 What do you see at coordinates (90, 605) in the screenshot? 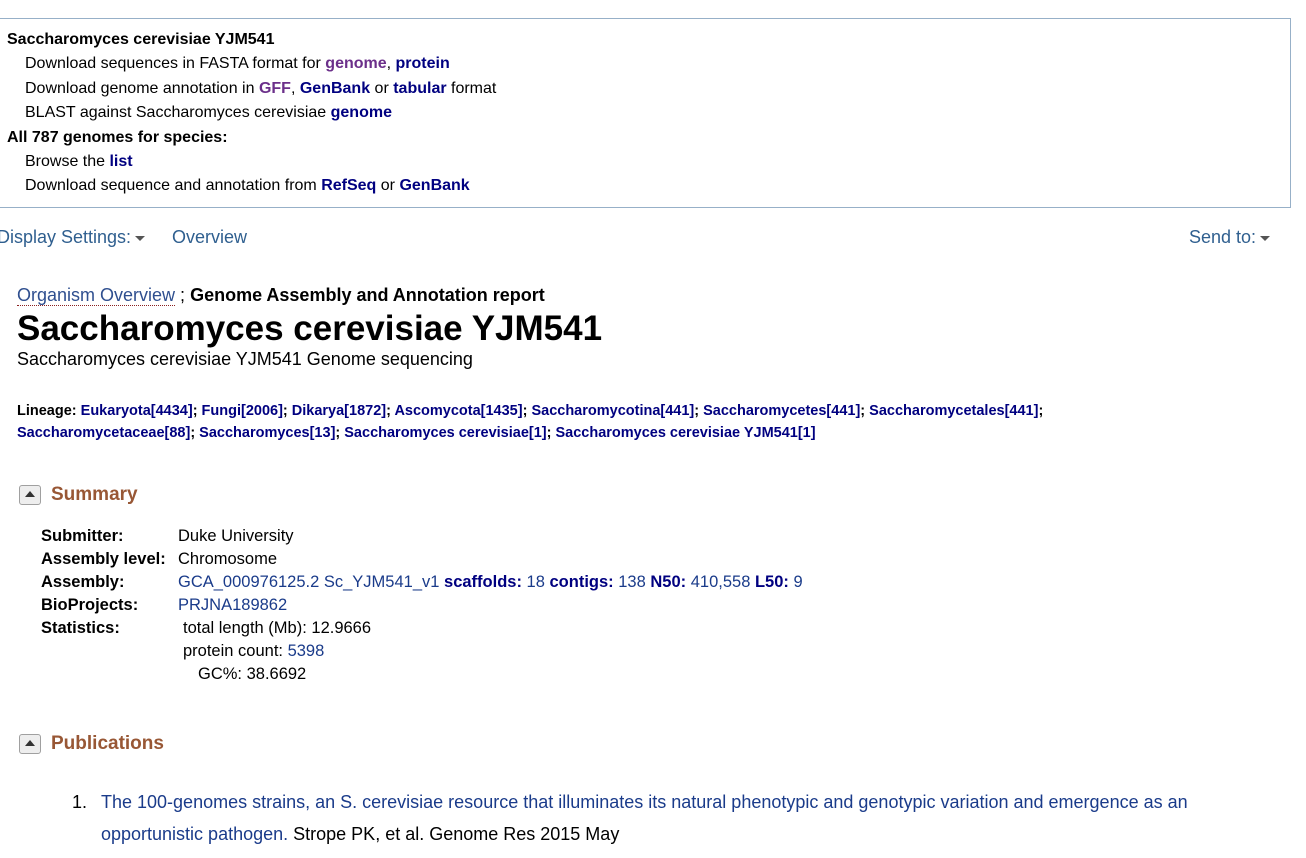
I see `bioprojects-label: BioProjects:` at bounding box center [90, 605].